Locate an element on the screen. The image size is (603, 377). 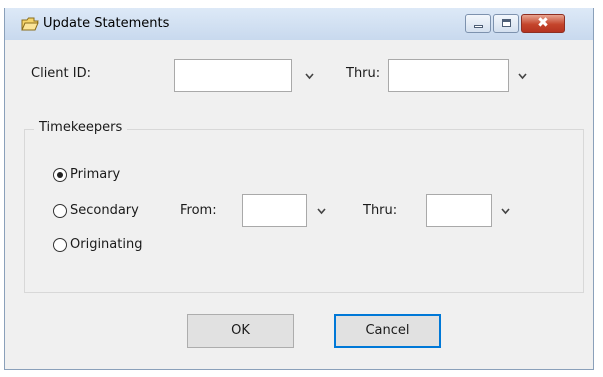
from-label: From: is located at coordinates (198, 210).